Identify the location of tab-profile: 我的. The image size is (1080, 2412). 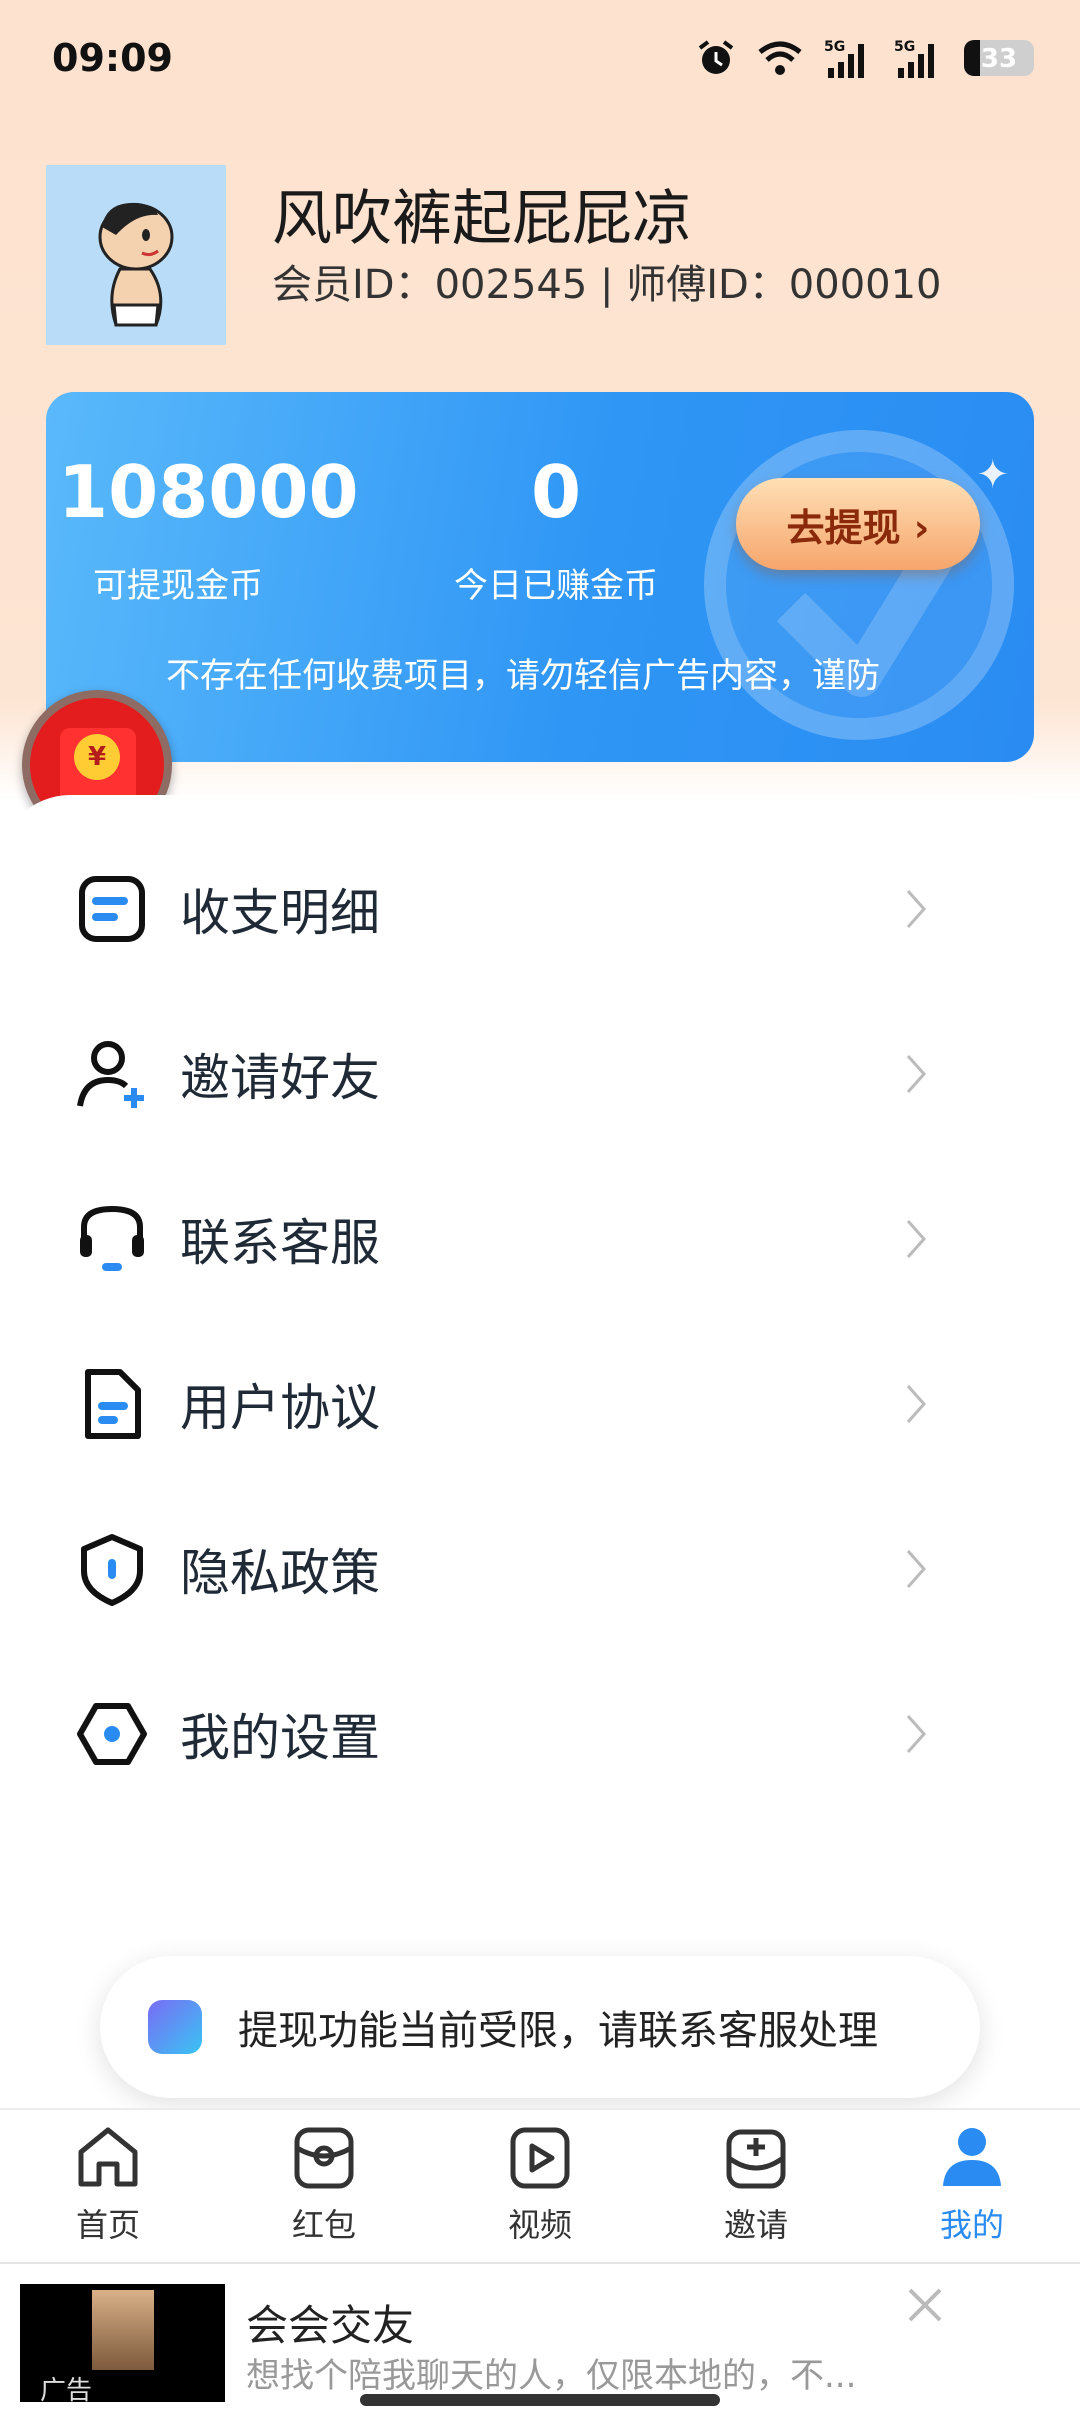
(972, 2184).